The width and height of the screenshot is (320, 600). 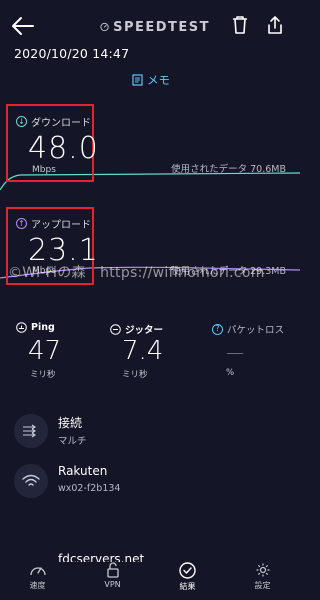 I want to click on packet-loss-label: ? パケットロス, so click(x=248, y=329).